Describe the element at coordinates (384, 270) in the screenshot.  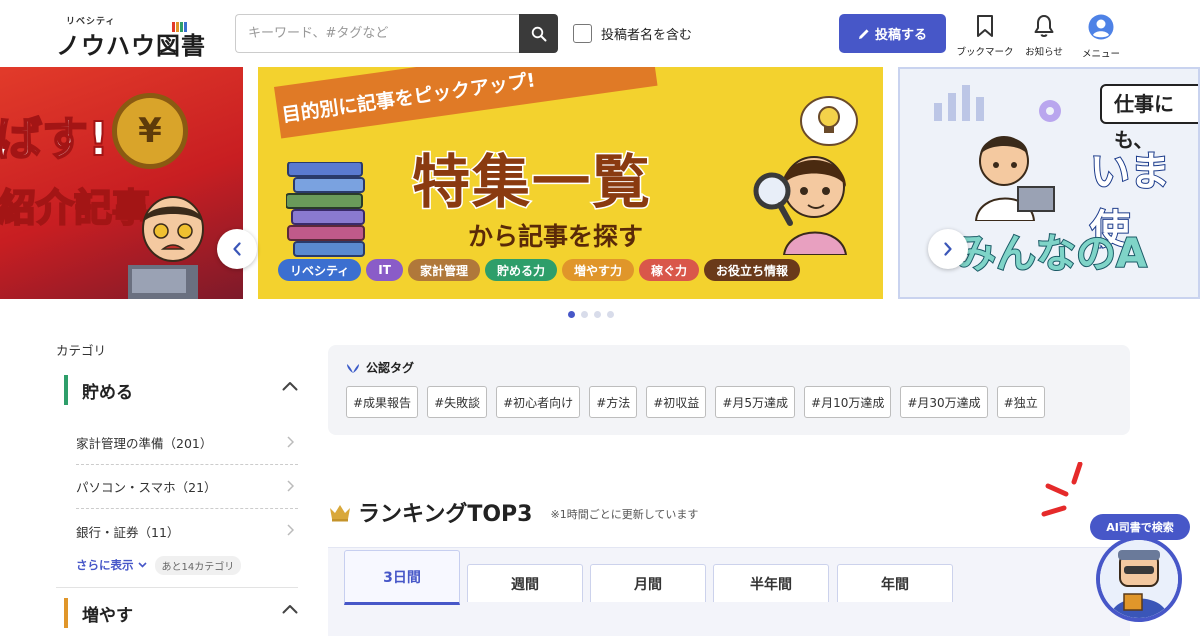
I see `slide-tag: IT` at that location.